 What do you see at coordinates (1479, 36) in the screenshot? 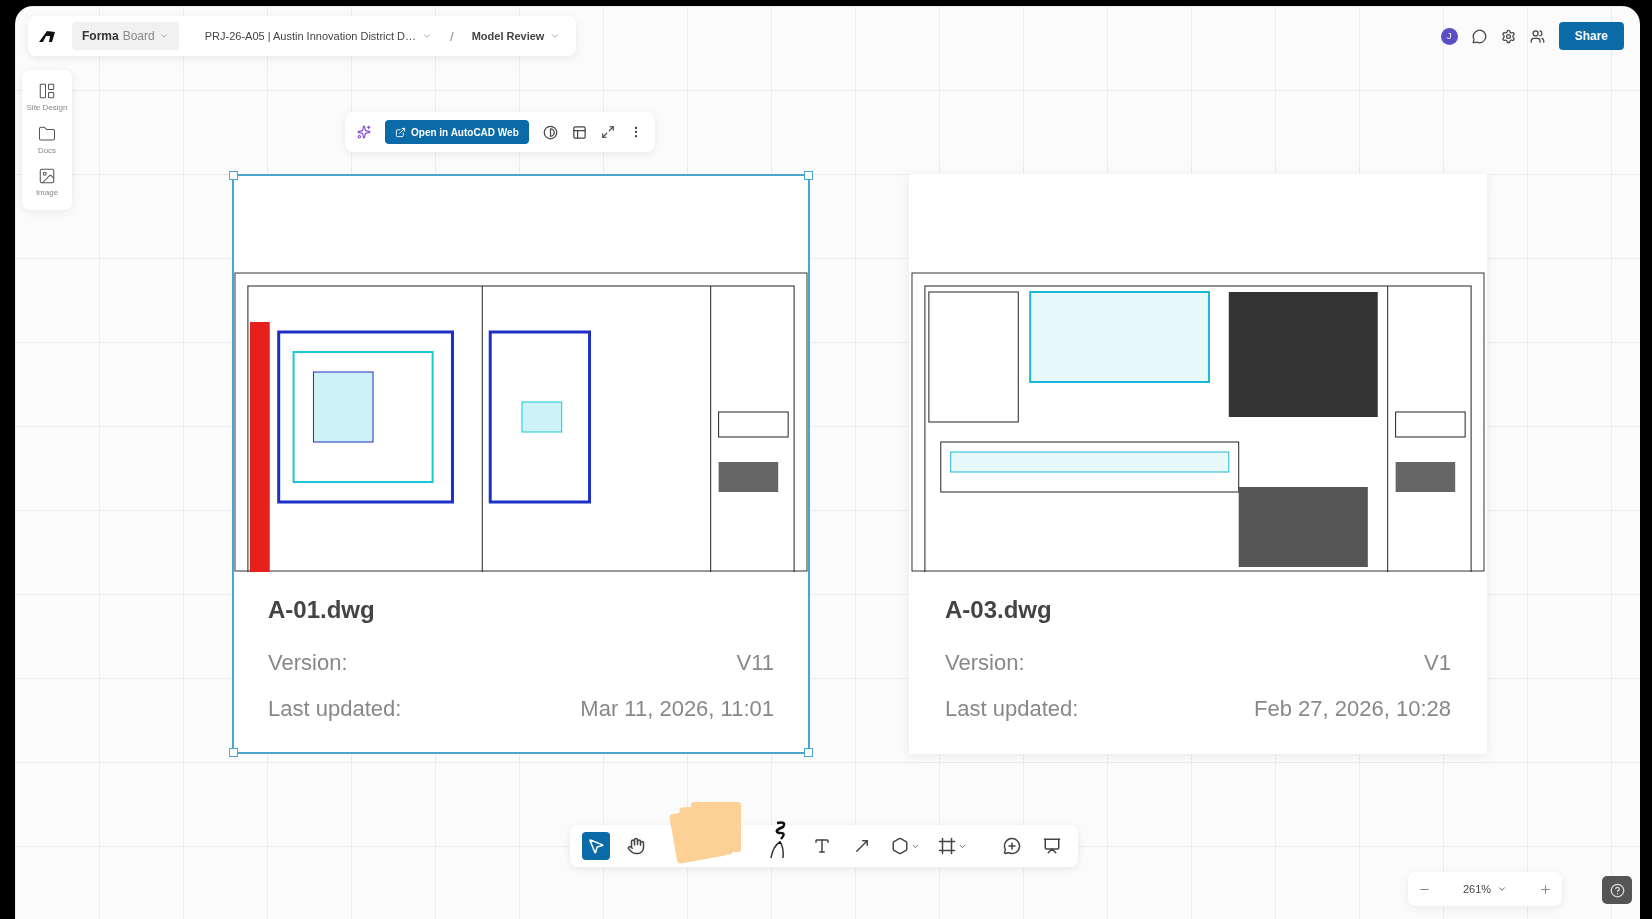
I see `comments-icon` at bounding box center [1479, 36].